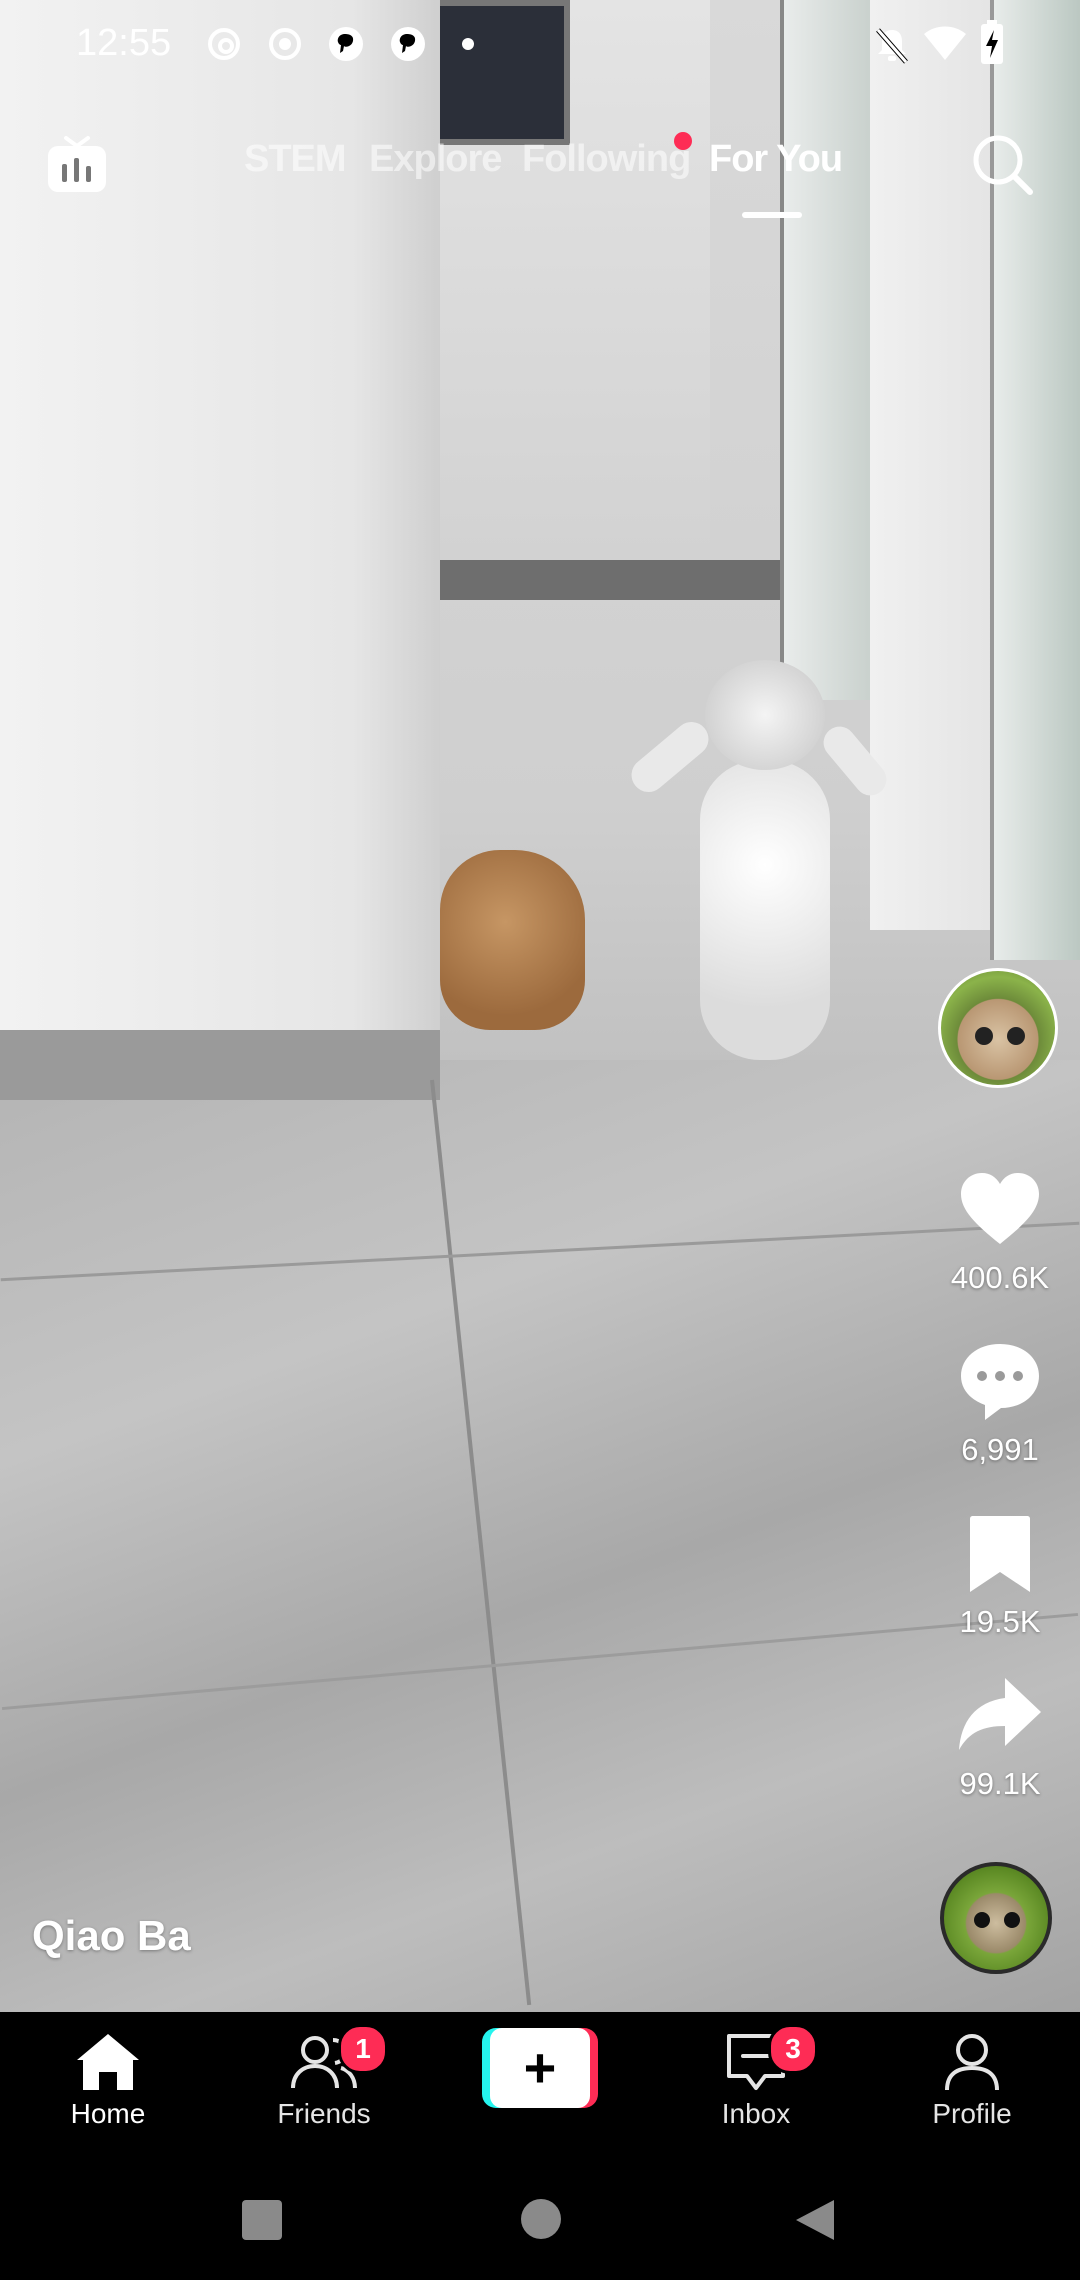 The height and width of the screenshot is (2280, 1080). I want to click on battery-charging-icon, so click(992, 42).